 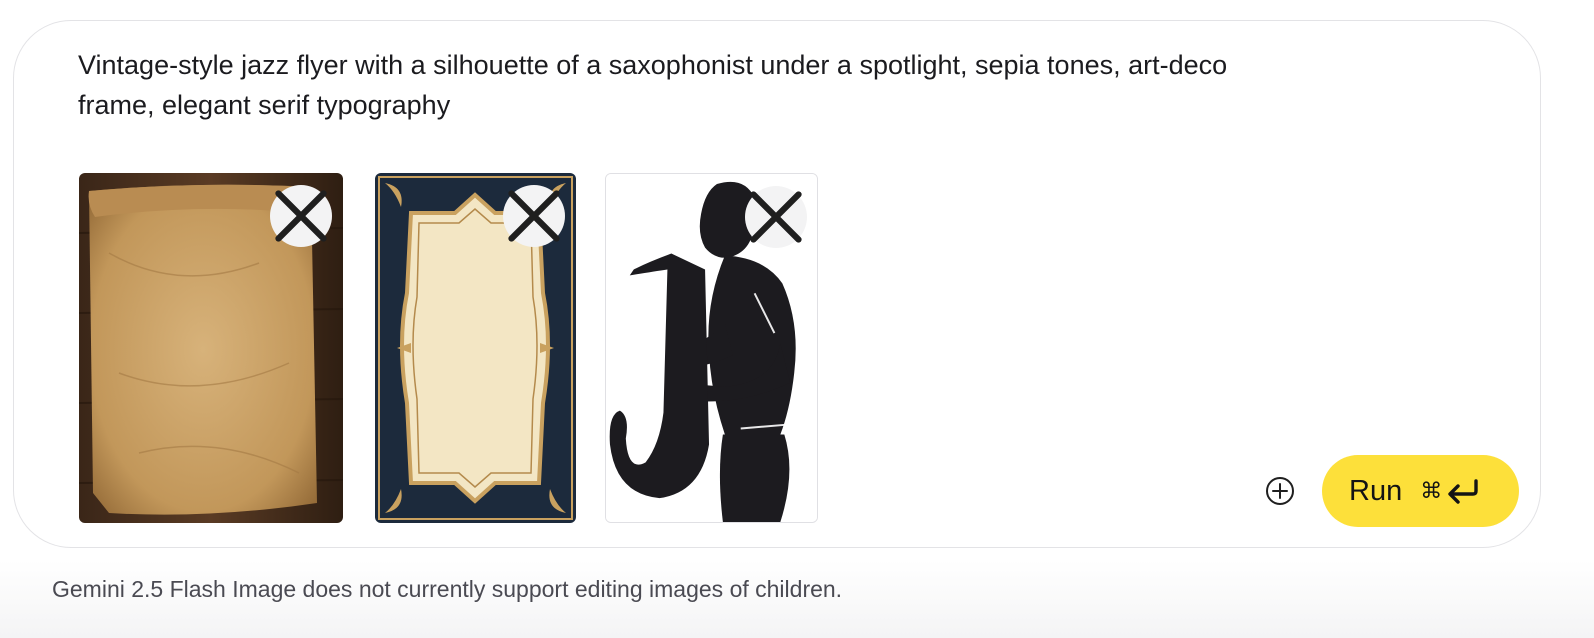 I want to click on attachment-art-deco-frame, so click(x=475, y=348).